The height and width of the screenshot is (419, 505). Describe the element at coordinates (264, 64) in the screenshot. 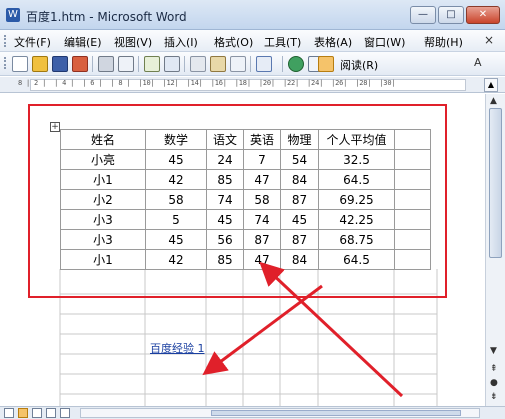

I see `undo-icon` at that location.